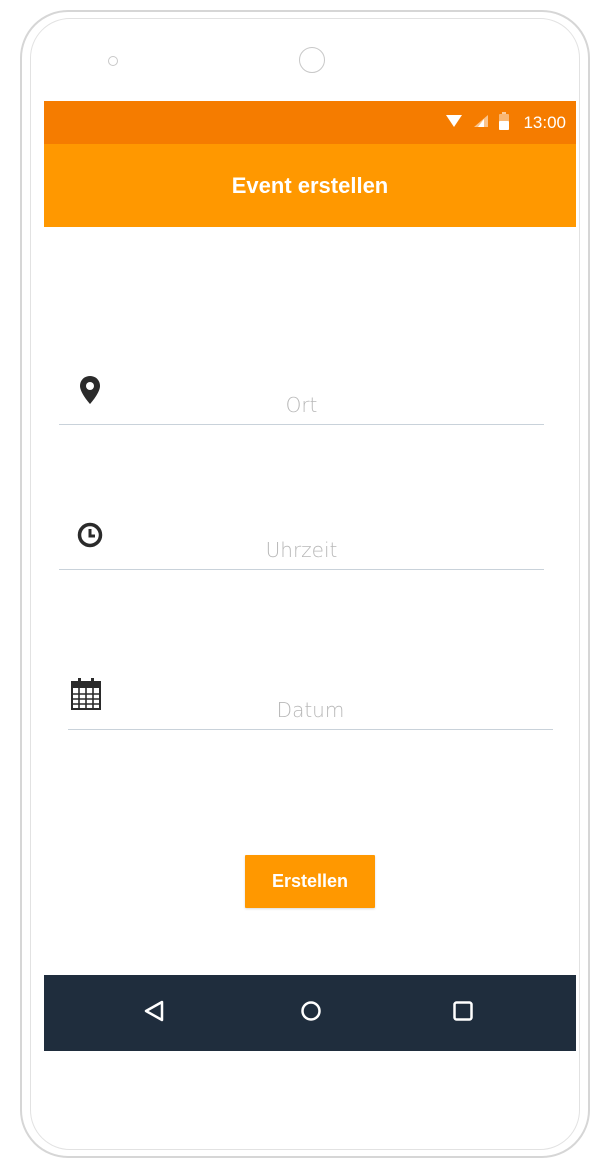 Image resolution: width=598 pixels, height=1165 pixels. I want to click on page-title: Event erstellen, so click(310, 185).